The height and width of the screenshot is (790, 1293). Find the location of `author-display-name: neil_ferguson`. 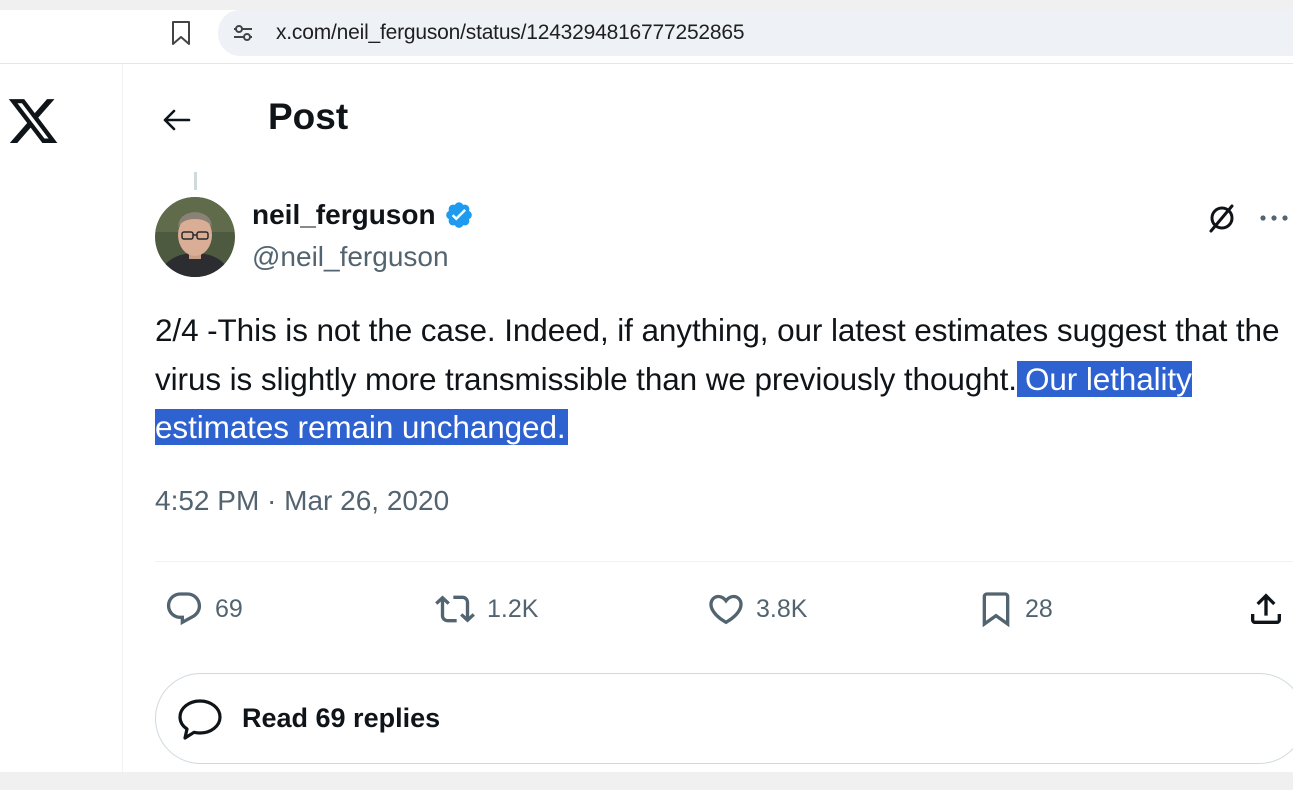

author-display-name: neil_ferguson is located at coordinates (344, 215).